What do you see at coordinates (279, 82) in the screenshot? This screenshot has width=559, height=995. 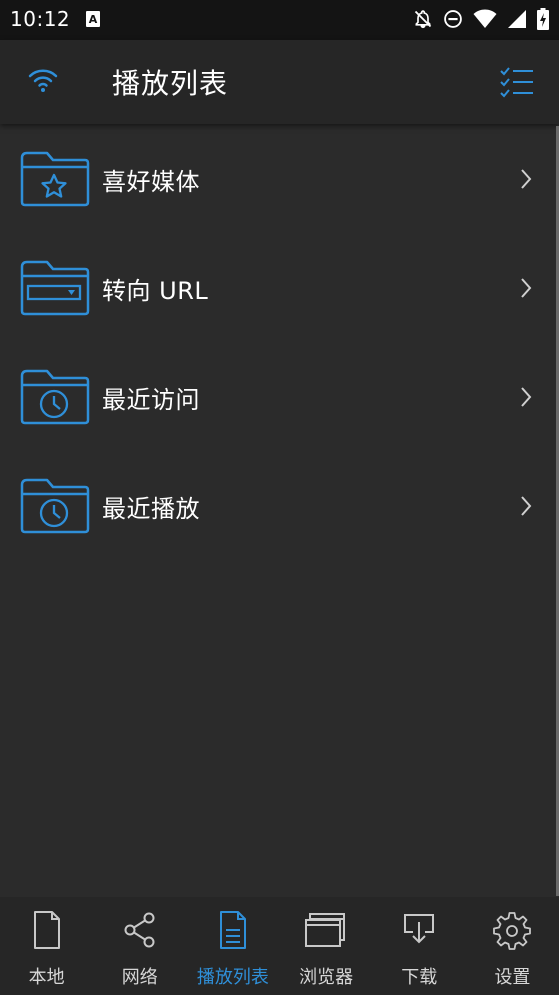 I see `app-bar: 播放列表` at bounding box center [279, 82].